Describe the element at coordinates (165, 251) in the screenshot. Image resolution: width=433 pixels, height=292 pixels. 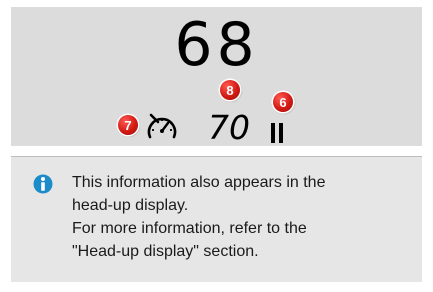
I see `info-line-4: "Head-up display" section.` at that location.